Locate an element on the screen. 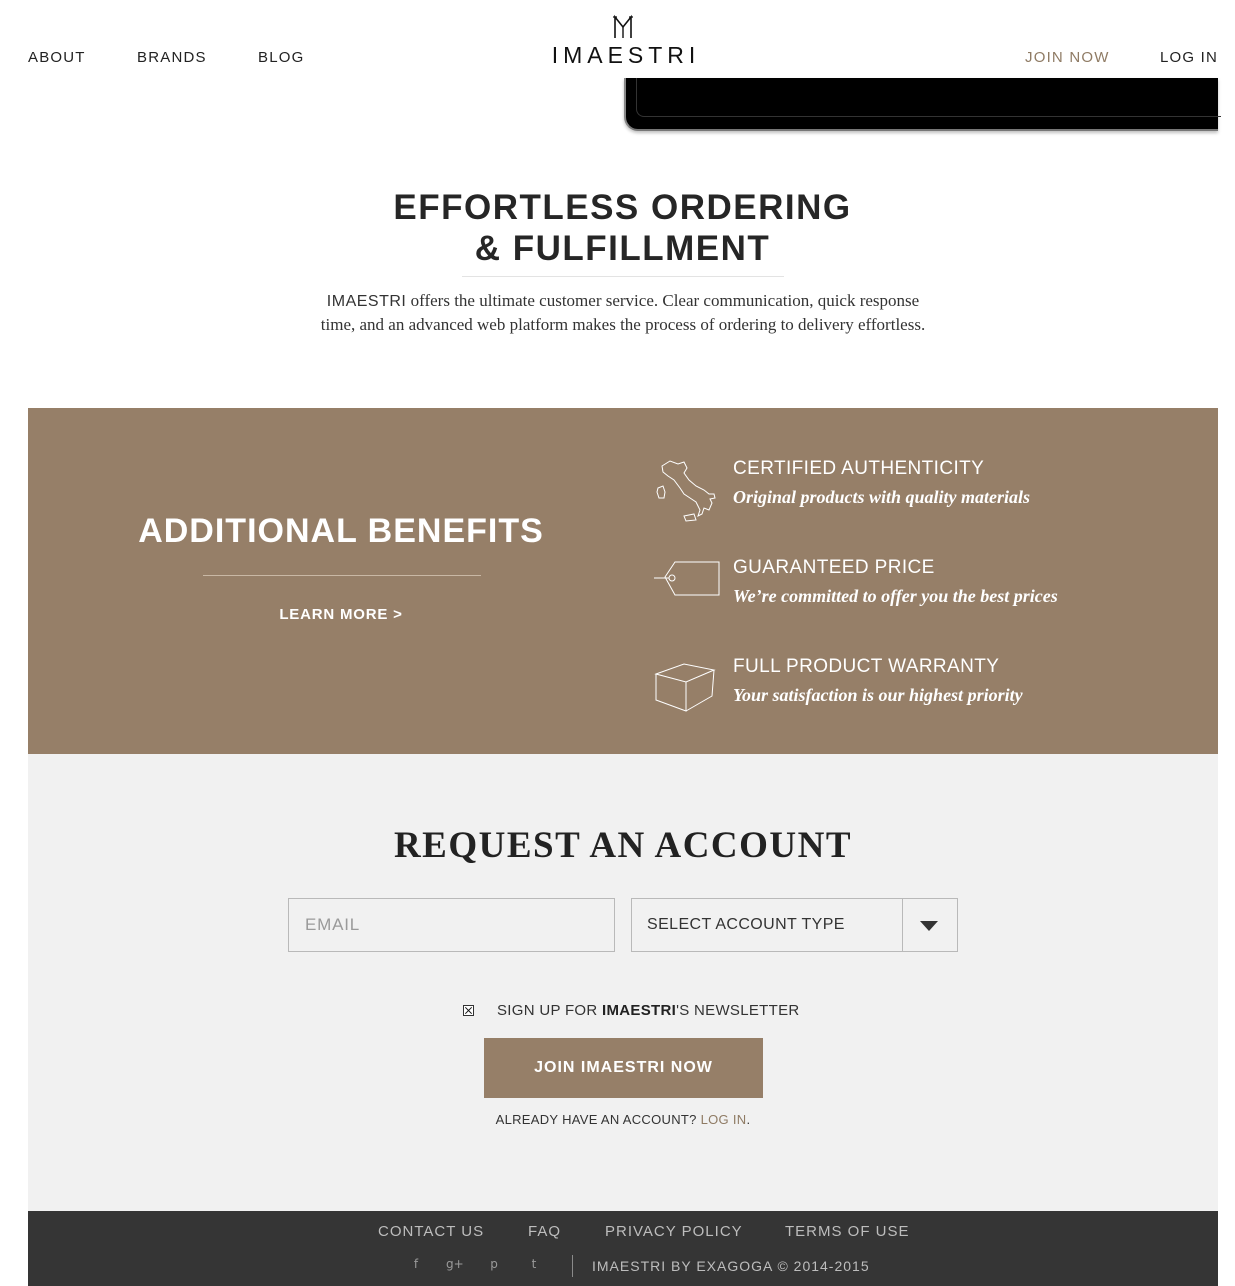 The image size is (1235, 1286). nav-blog-link: BLOG is located at coordinates (281, 57).